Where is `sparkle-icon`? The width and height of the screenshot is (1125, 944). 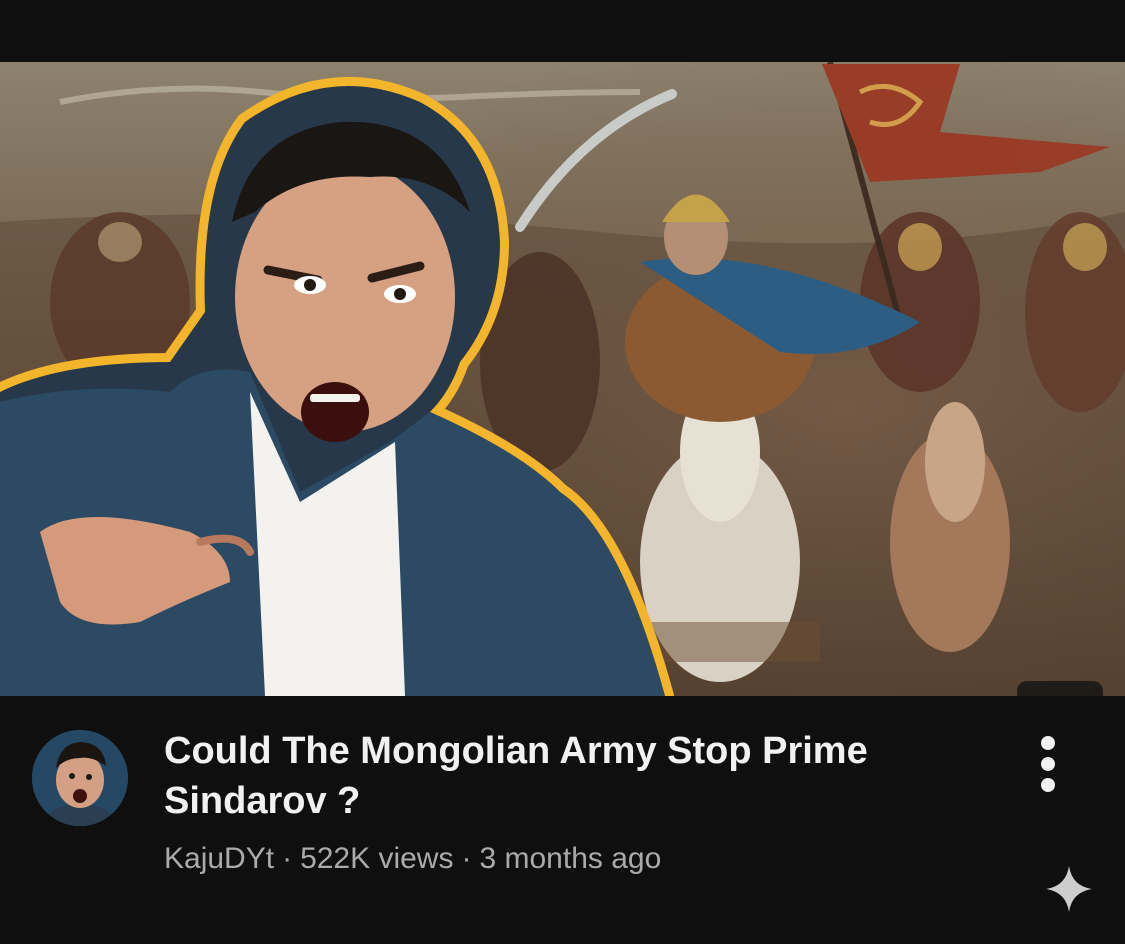 sparkle-icon is located at coordinates (1069, 889).